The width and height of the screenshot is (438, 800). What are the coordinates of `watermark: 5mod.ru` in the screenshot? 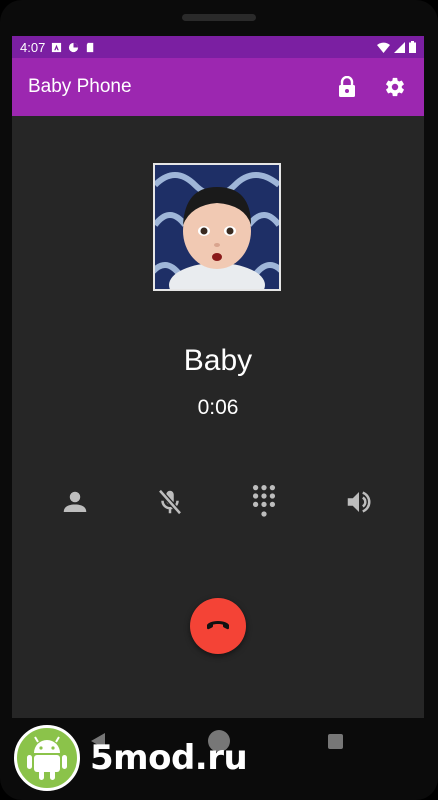 It's located at (131, 758).